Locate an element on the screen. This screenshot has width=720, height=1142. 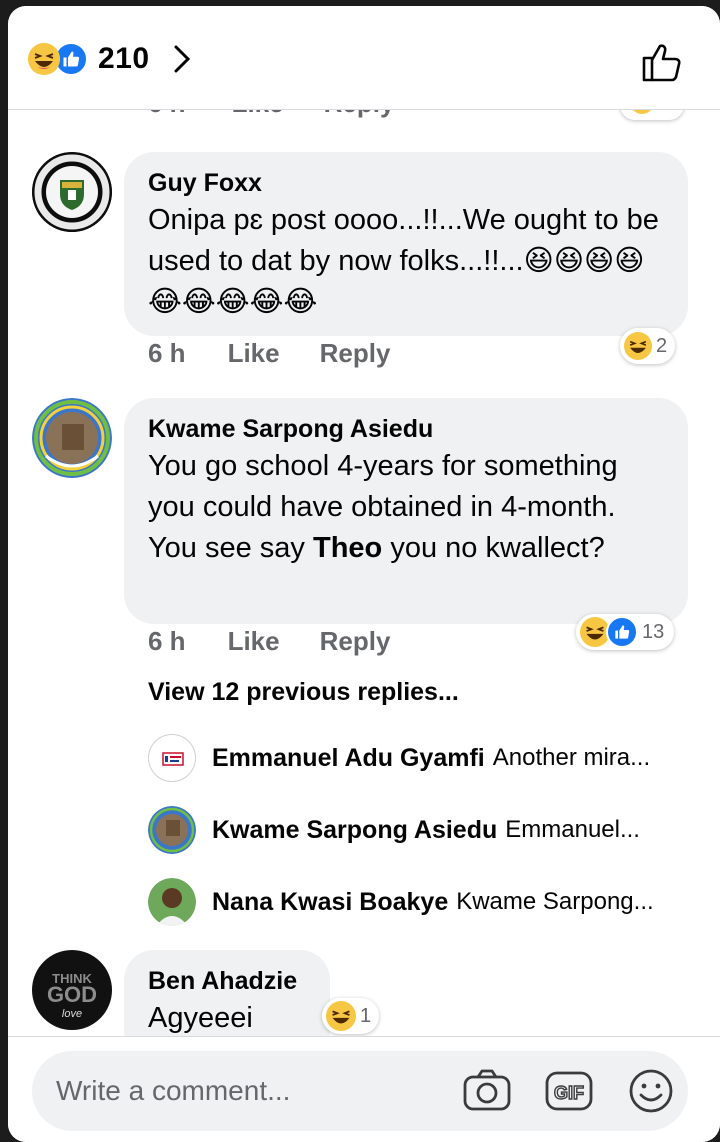
emoji-smiley-icon is located at coordinates (651, 1091).